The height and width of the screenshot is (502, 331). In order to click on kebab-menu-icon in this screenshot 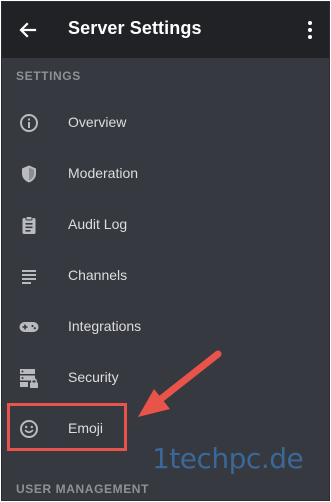, I will do `click(310, 30)`.